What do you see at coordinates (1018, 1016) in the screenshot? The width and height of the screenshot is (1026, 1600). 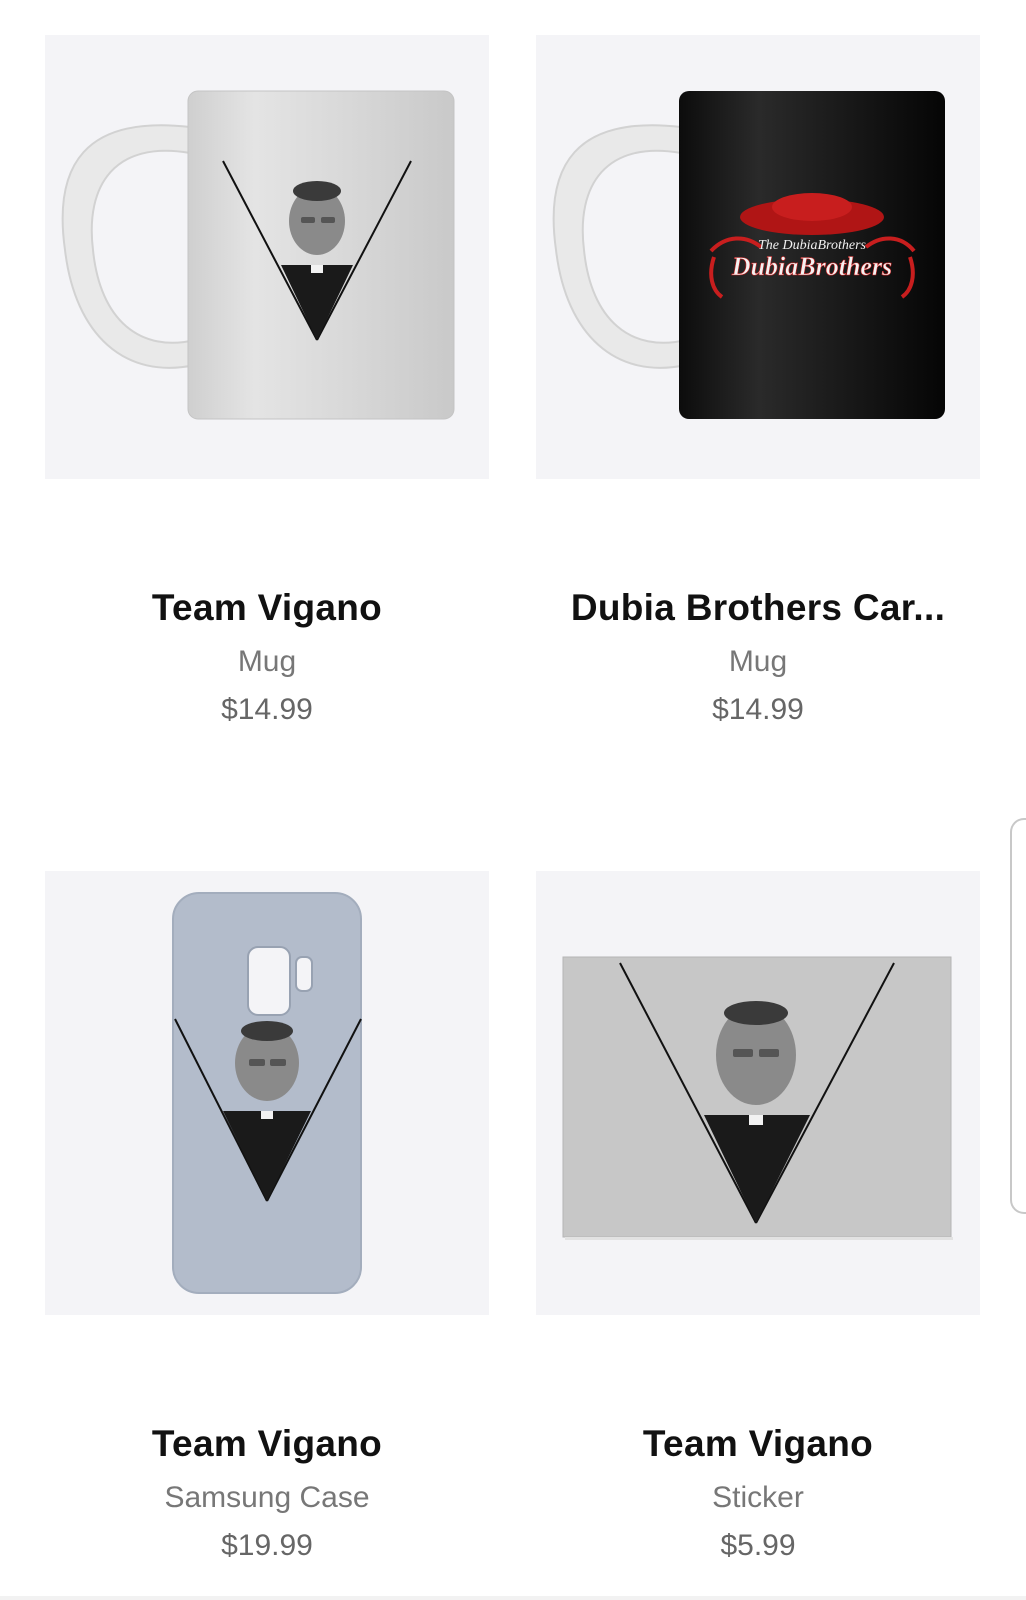 I see `scrollbar-handle` at bounding box center [1018, 1016].